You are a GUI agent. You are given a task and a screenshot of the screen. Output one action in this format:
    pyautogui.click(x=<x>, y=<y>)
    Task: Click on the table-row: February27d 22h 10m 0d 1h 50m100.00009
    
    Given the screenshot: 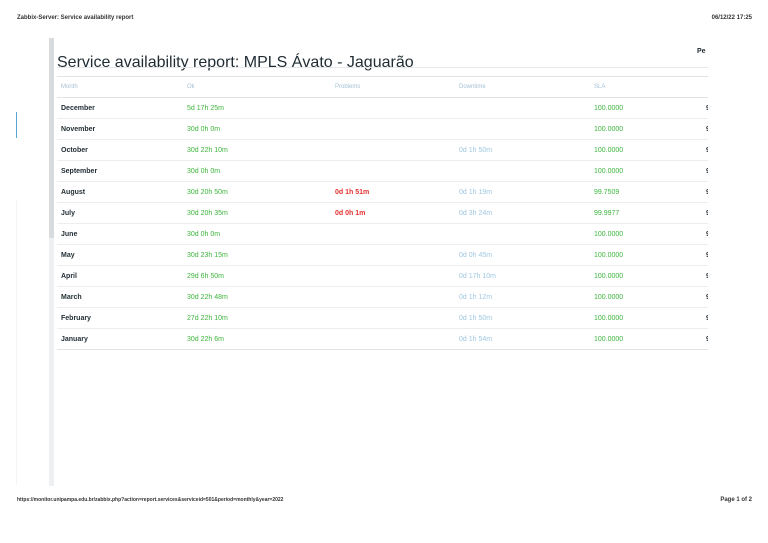 What is the action you would take?
    pyautogui.click(x=382, y=318)
    